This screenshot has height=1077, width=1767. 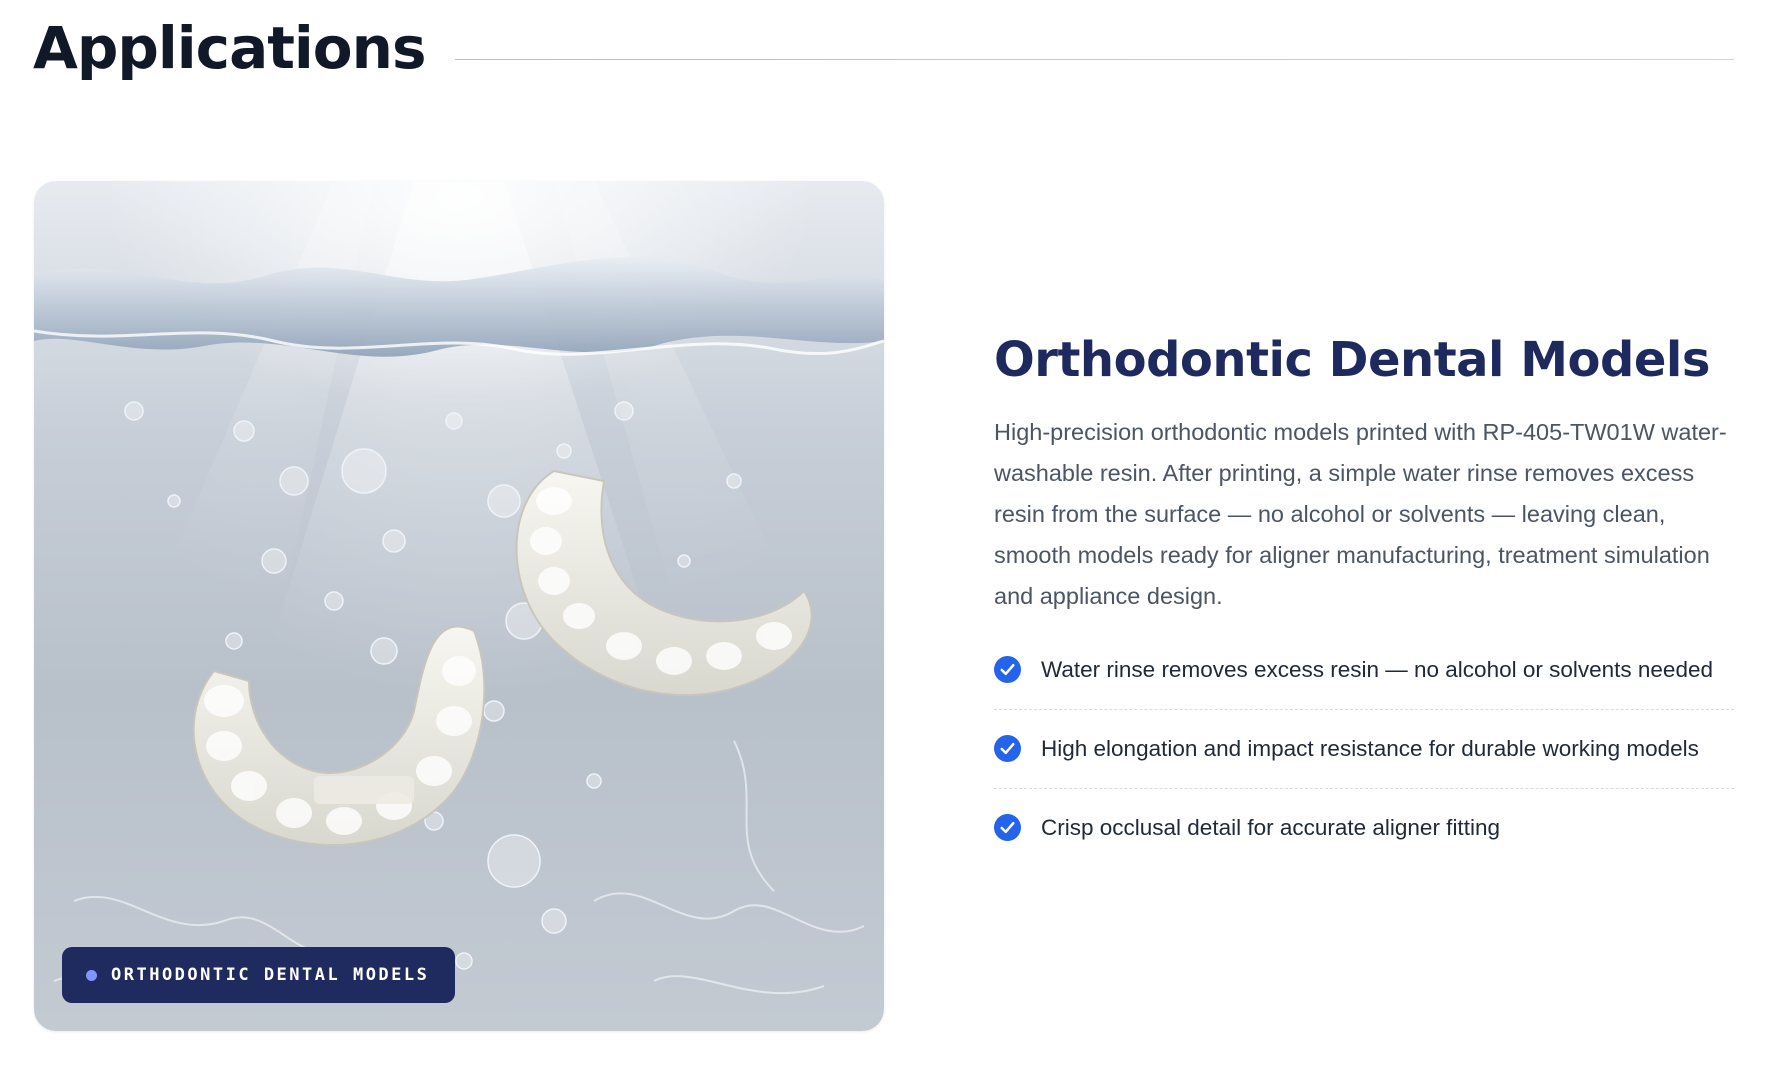 What do you see at coordinates (91, 975) in the screenshot?
I see `badge-dot-icon` at bounding box center [91, 975].